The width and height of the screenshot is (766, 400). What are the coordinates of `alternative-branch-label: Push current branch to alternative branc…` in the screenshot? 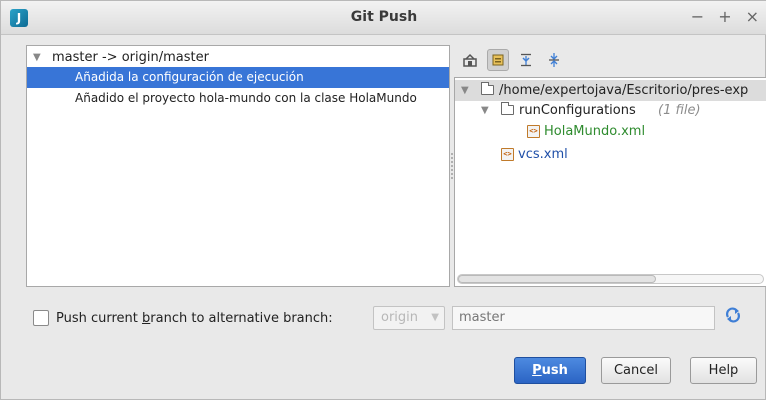 It's located at (194, 318).